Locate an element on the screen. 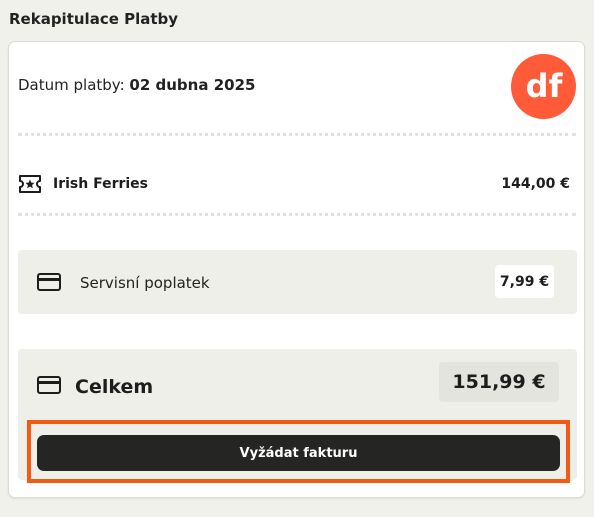 The image size is (594, 517). df-logo: df is located at coordinates (543, 86).